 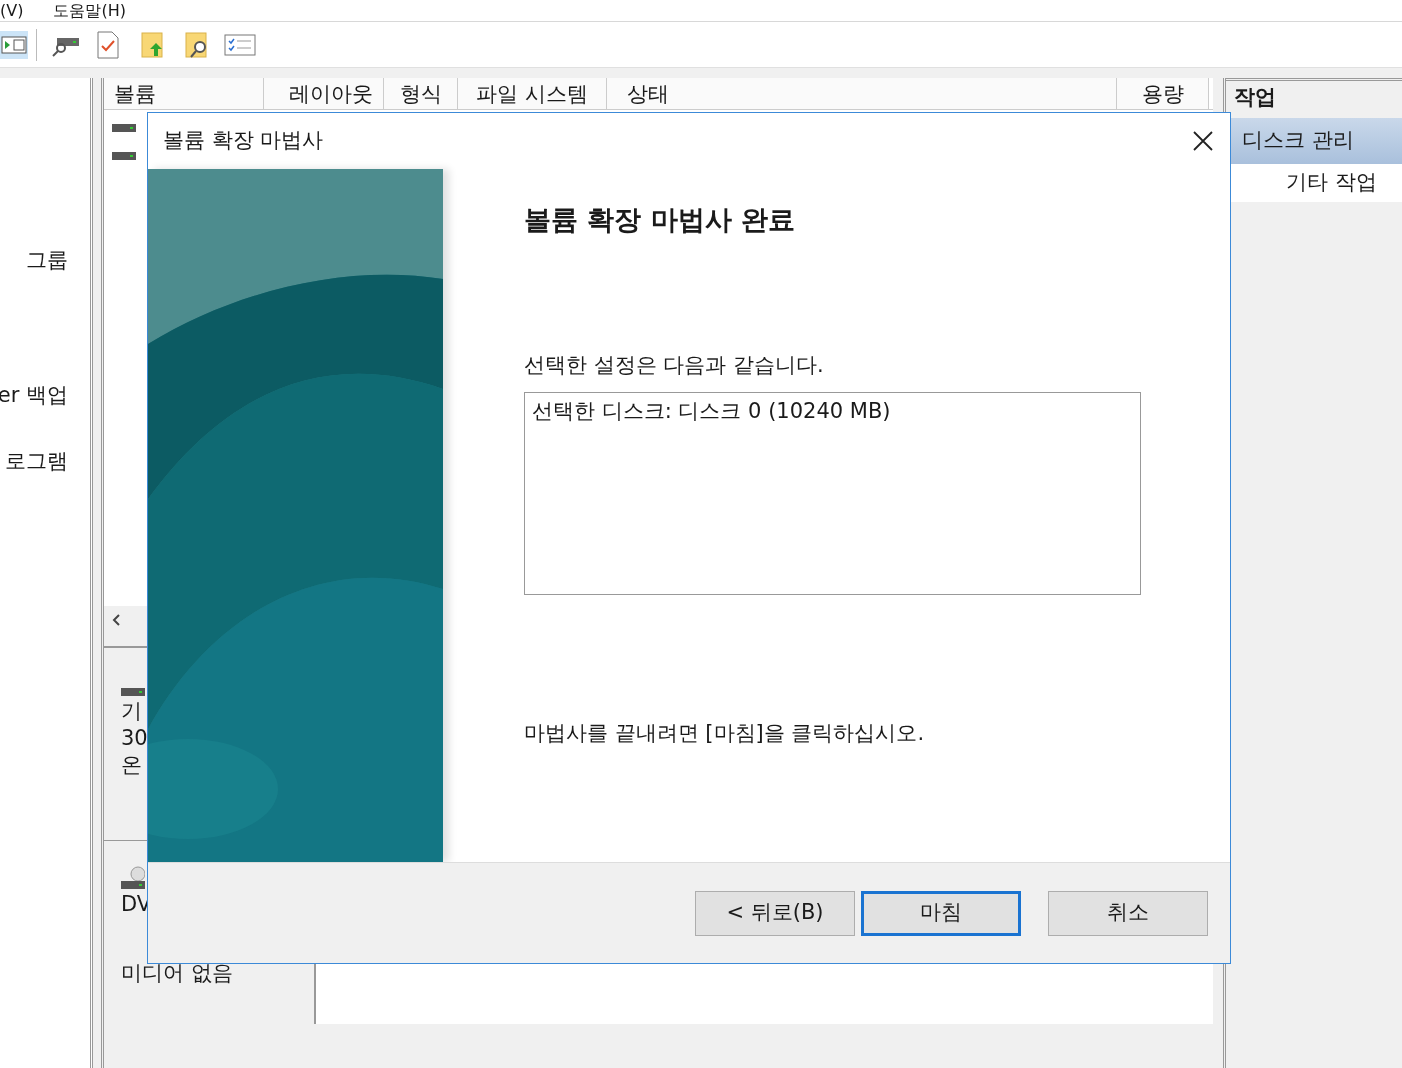 What do you see at coordinates (725, 733) in the screenshot?
I see `finish-hint: 마법사를 끝내려면 [마침]을 클릭하십시오.` at bounding box center [725, 733].